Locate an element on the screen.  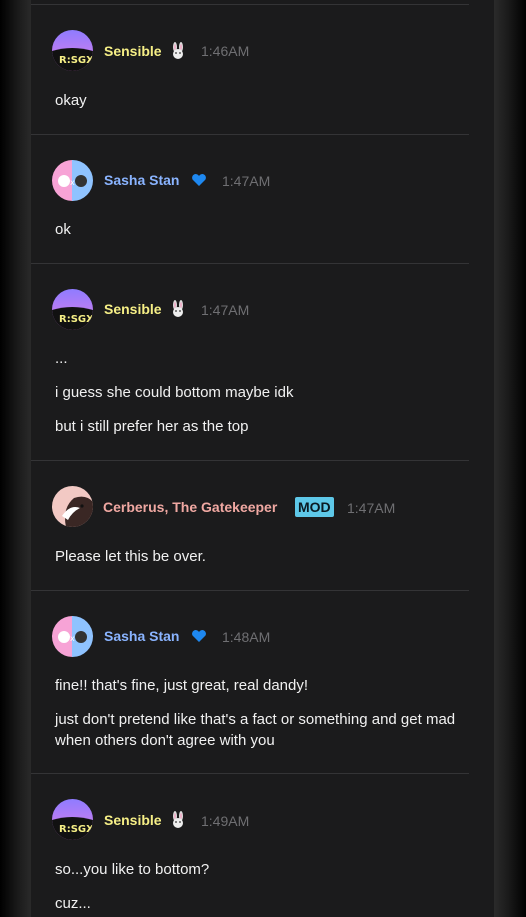
message-line: okay is located at coordinates (71, 100).